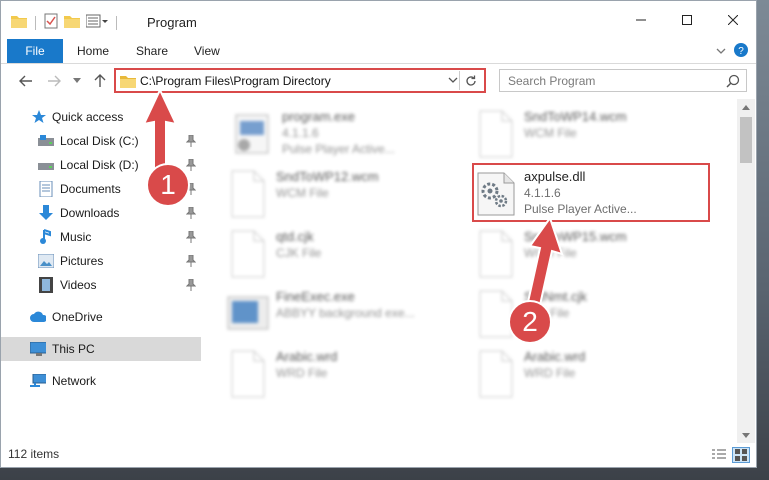  What do you see at coordinates (152, 51) in the screenshot?
I see `tab-share: Share` at bounding box center [152, 51].